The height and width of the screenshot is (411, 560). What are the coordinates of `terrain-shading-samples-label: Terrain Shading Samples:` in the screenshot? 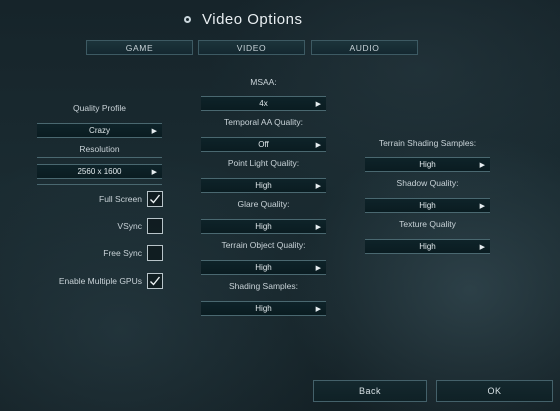 It's located at (427, 143).